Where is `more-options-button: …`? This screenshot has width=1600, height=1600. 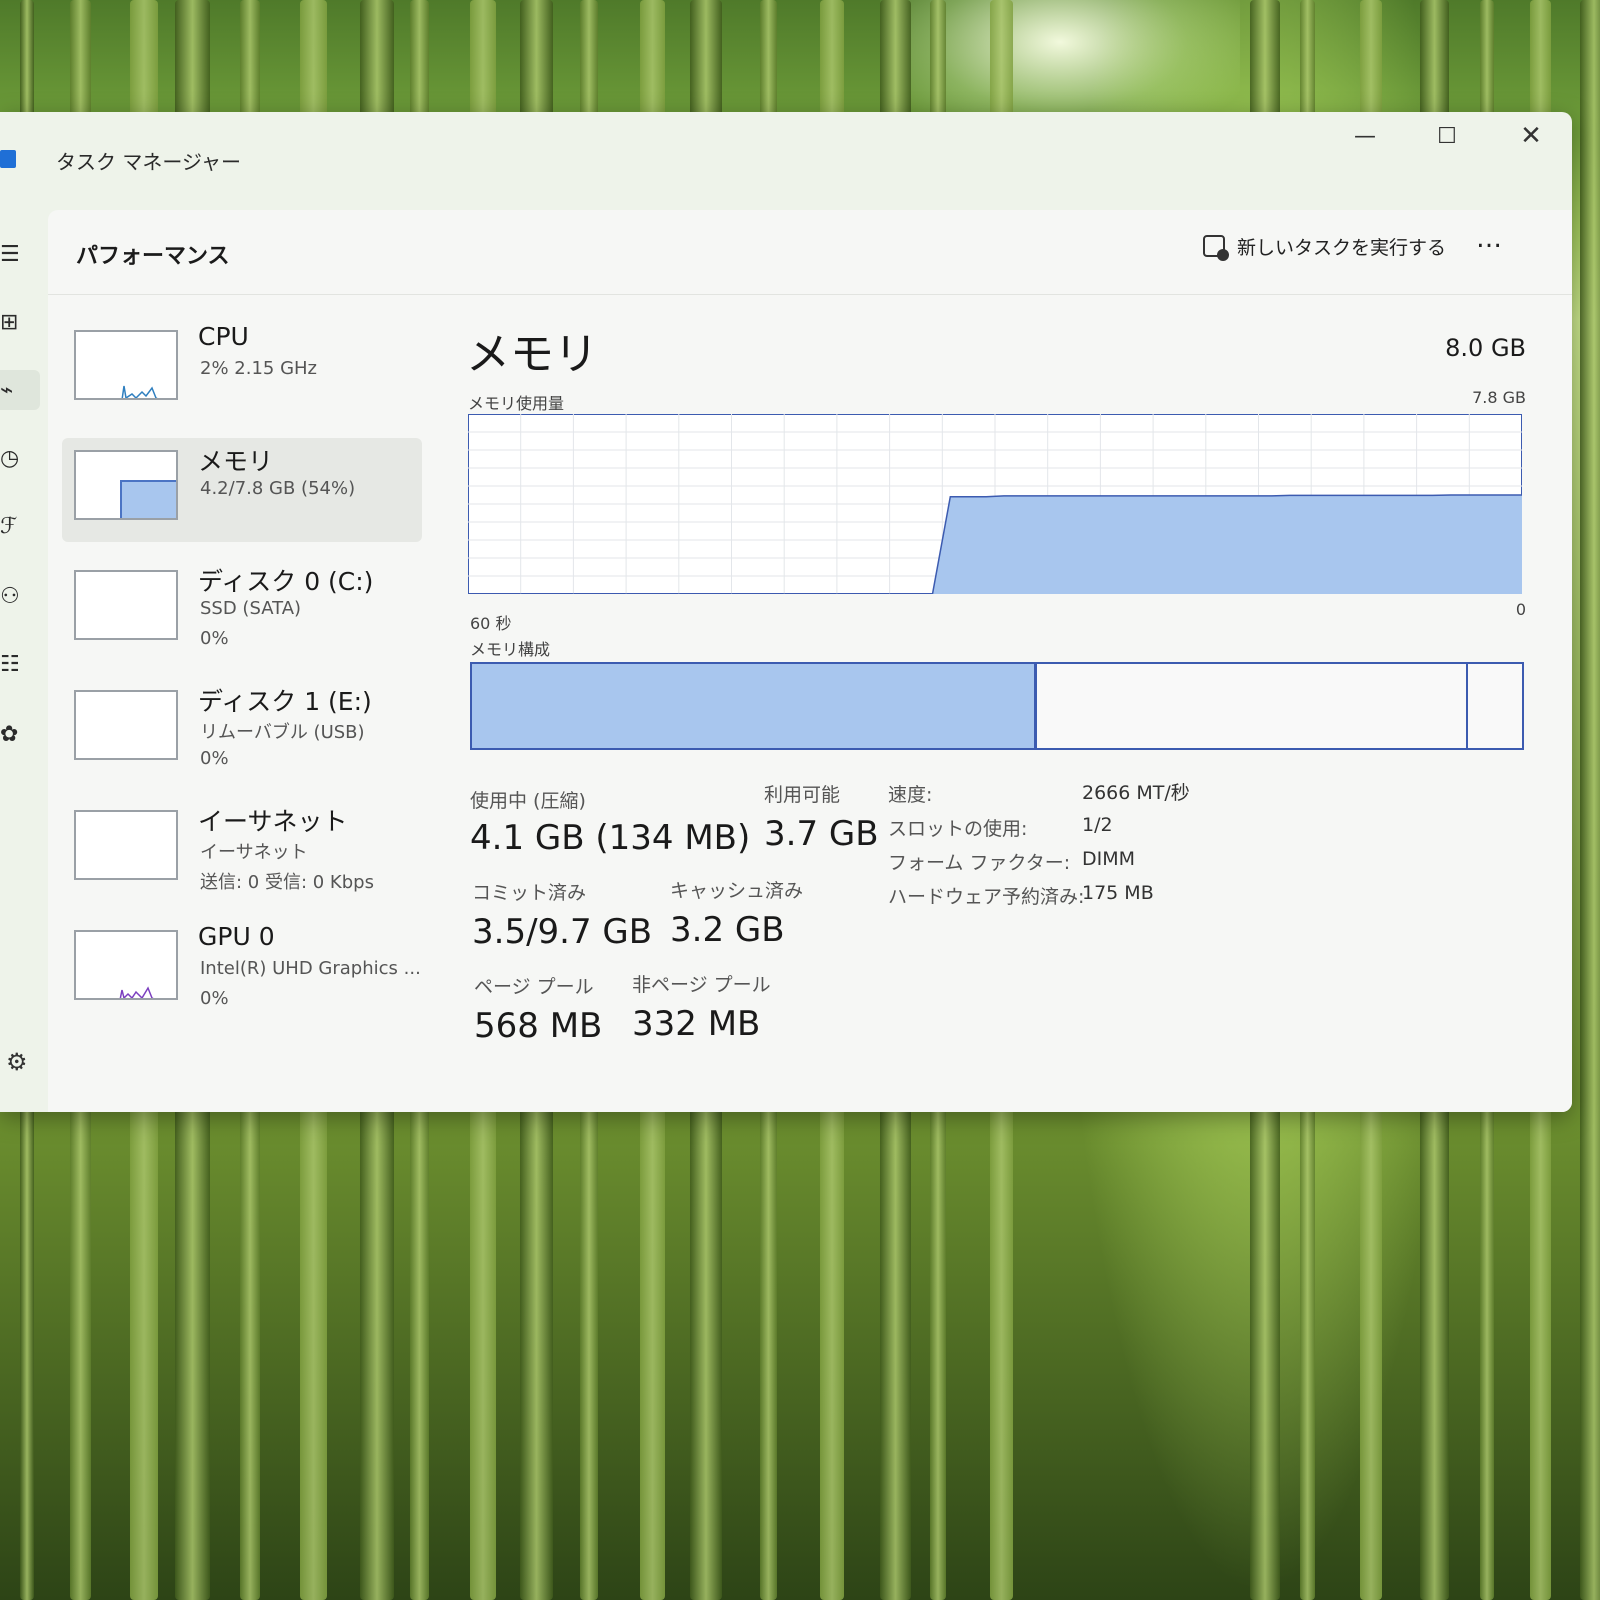
more-options-button: … is located at coordinates (1490, 239).